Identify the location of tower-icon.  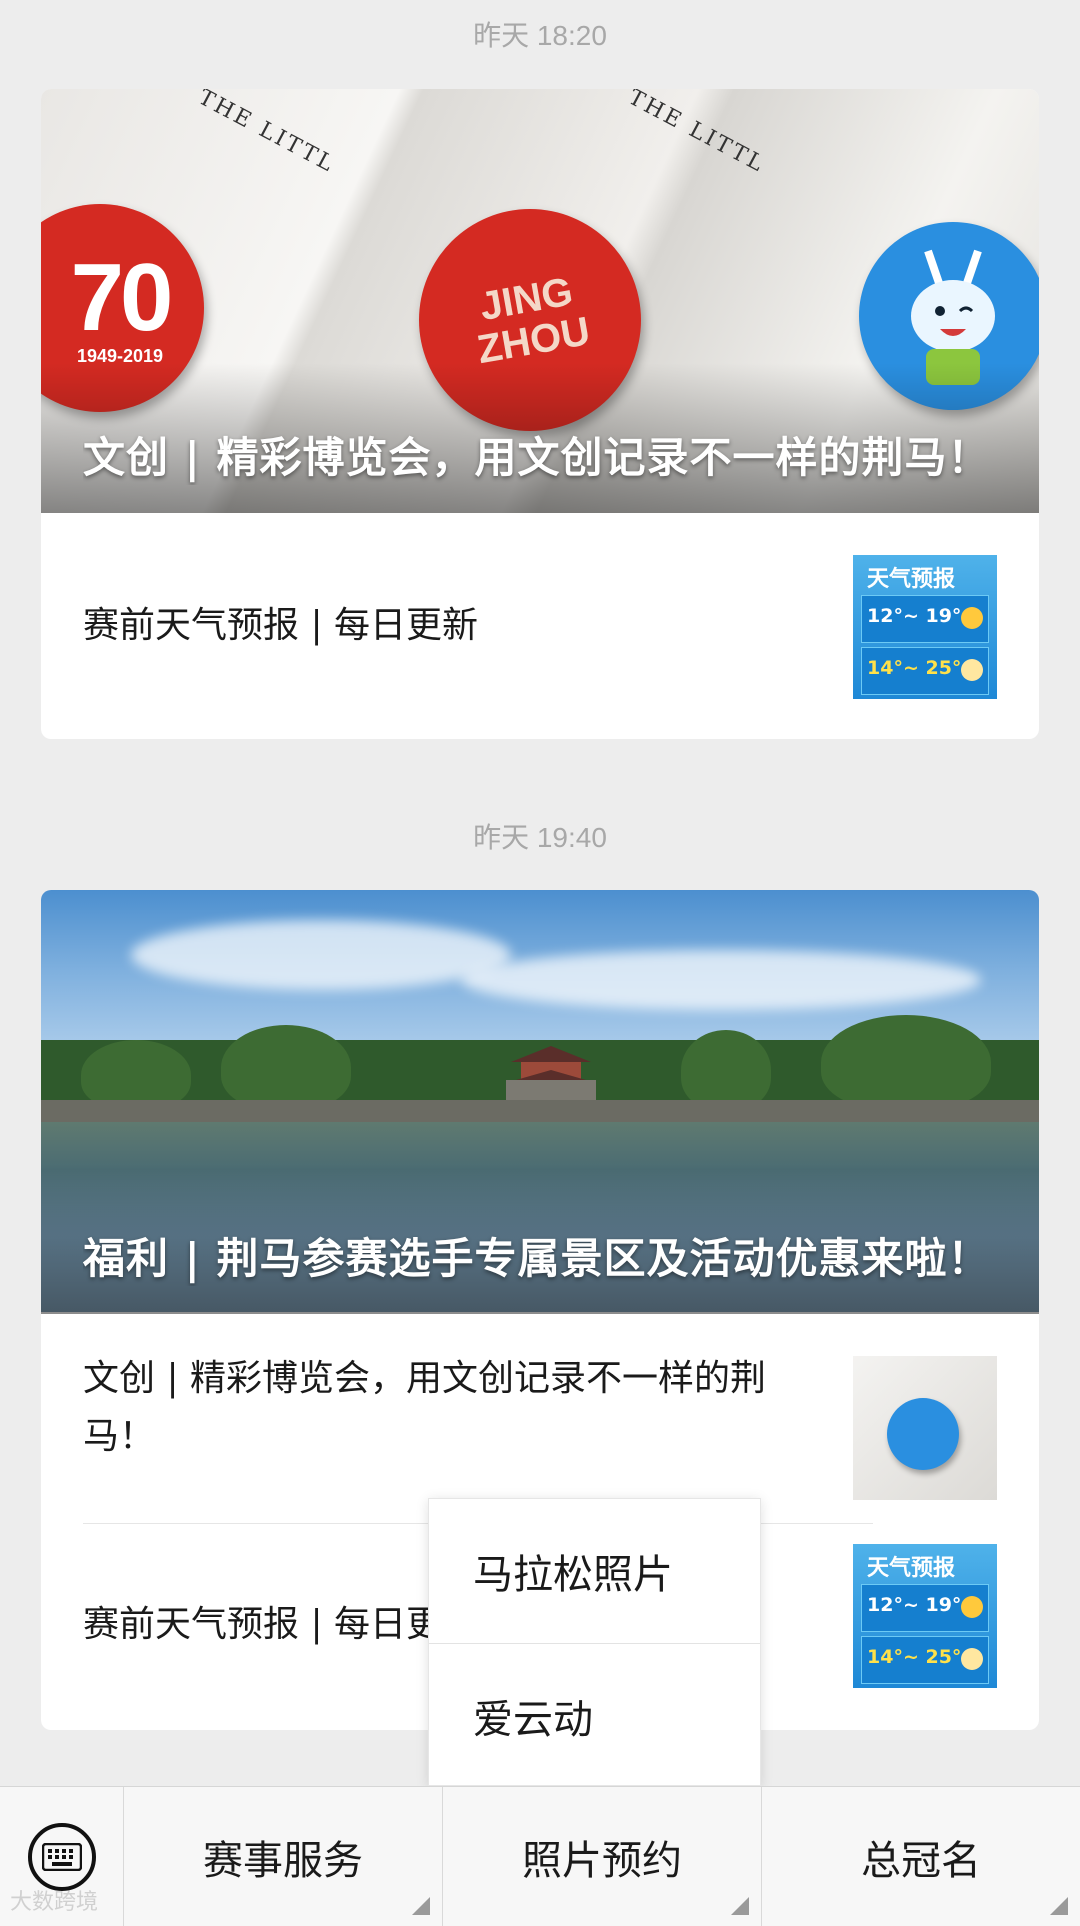
(551, 1075).